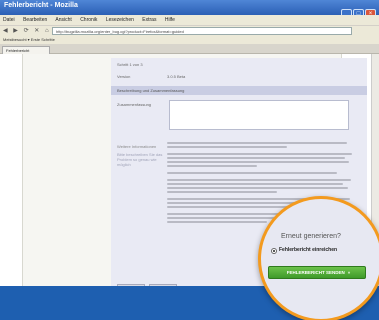  What do you see at coordinates (259, 115) in the screenshot?
I see `summary-textarea` at bounding box center [259, 115].